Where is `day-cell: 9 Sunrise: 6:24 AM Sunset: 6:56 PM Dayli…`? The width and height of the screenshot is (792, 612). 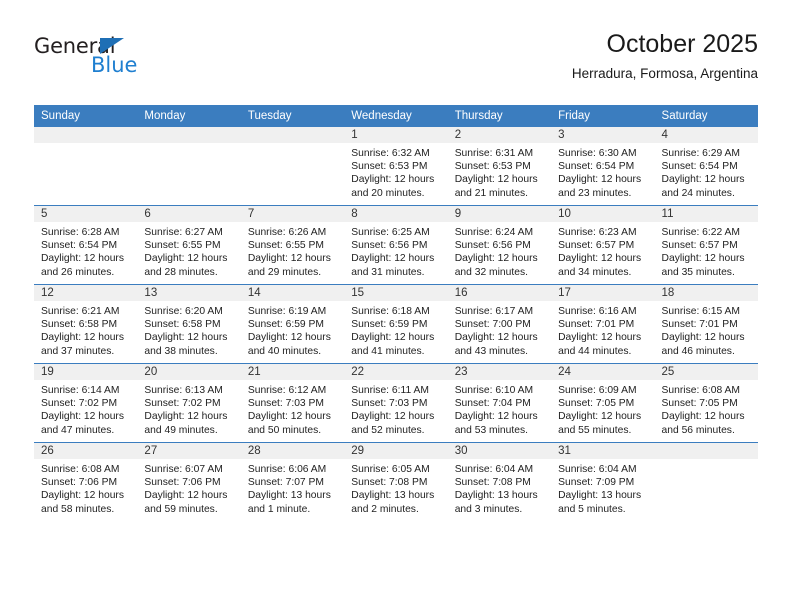
day-cell: 9 Sunrise: 6:24 AM Sunset: 6:56 PM Dayli… is located at coordinates (499, 245).